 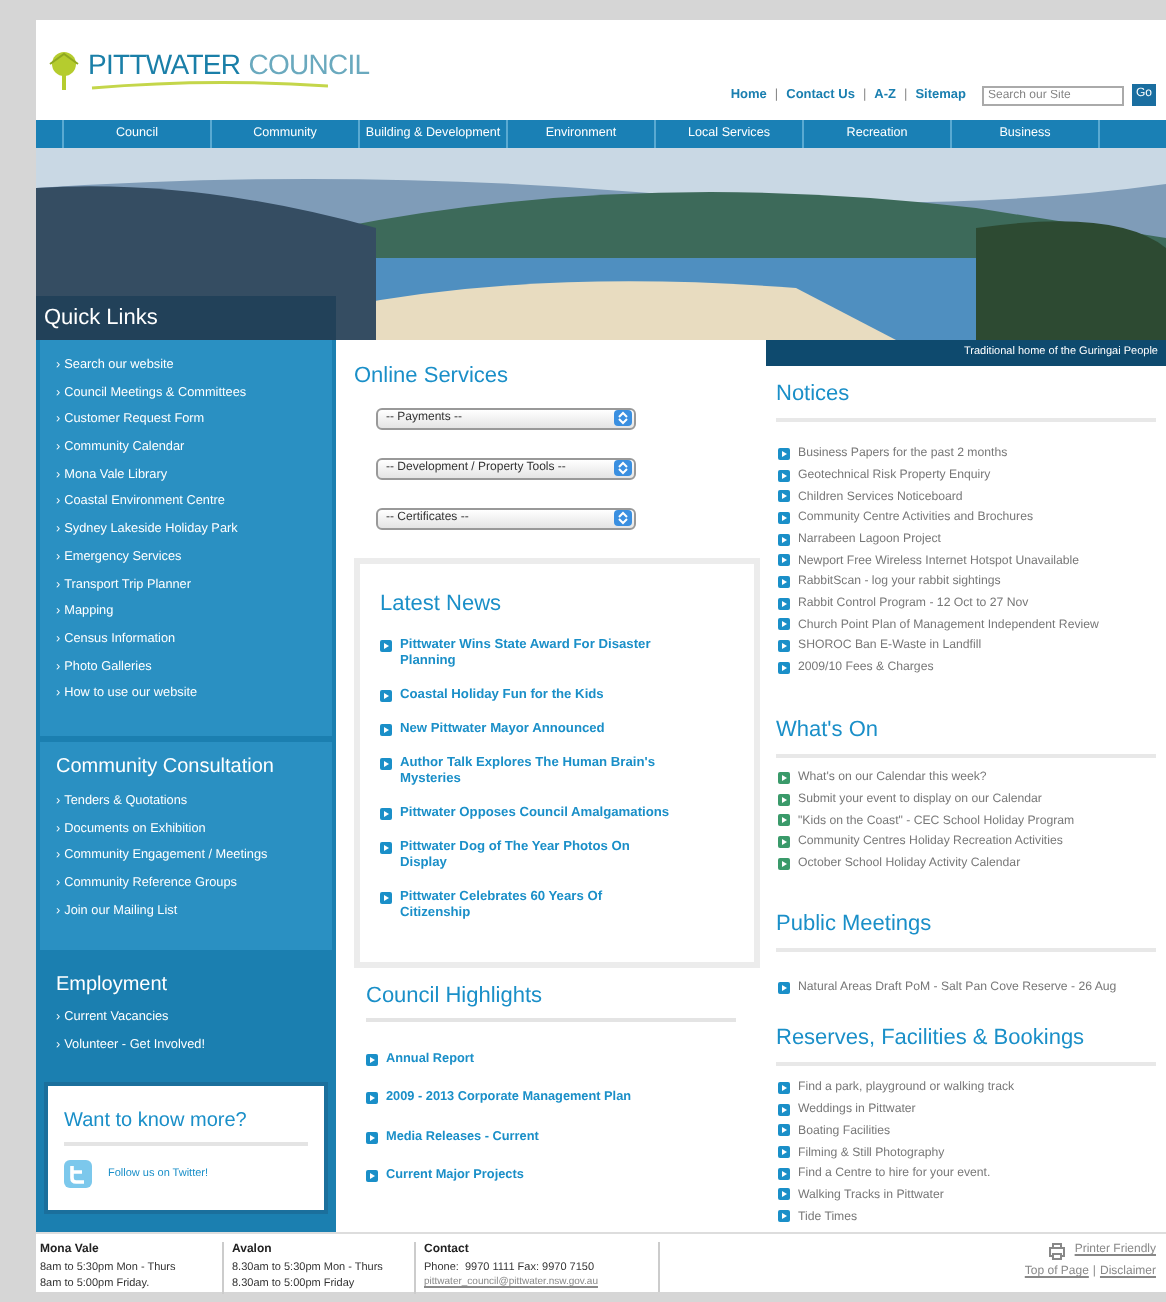 What do you see at coordinates (113, 986) in the screenshot?
I see `section-heading: Employment` at bounding box center [113, 986].